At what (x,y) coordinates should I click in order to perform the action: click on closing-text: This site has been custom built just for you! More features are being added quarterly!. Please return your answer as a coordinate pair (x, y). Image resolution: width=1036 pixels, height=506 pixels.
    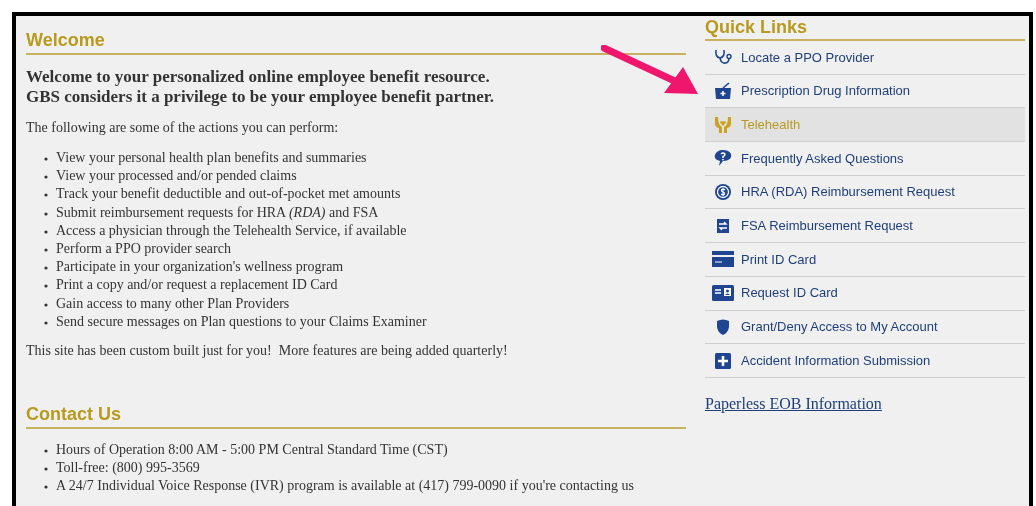
    Looking at the image, I should click on (267, 351).